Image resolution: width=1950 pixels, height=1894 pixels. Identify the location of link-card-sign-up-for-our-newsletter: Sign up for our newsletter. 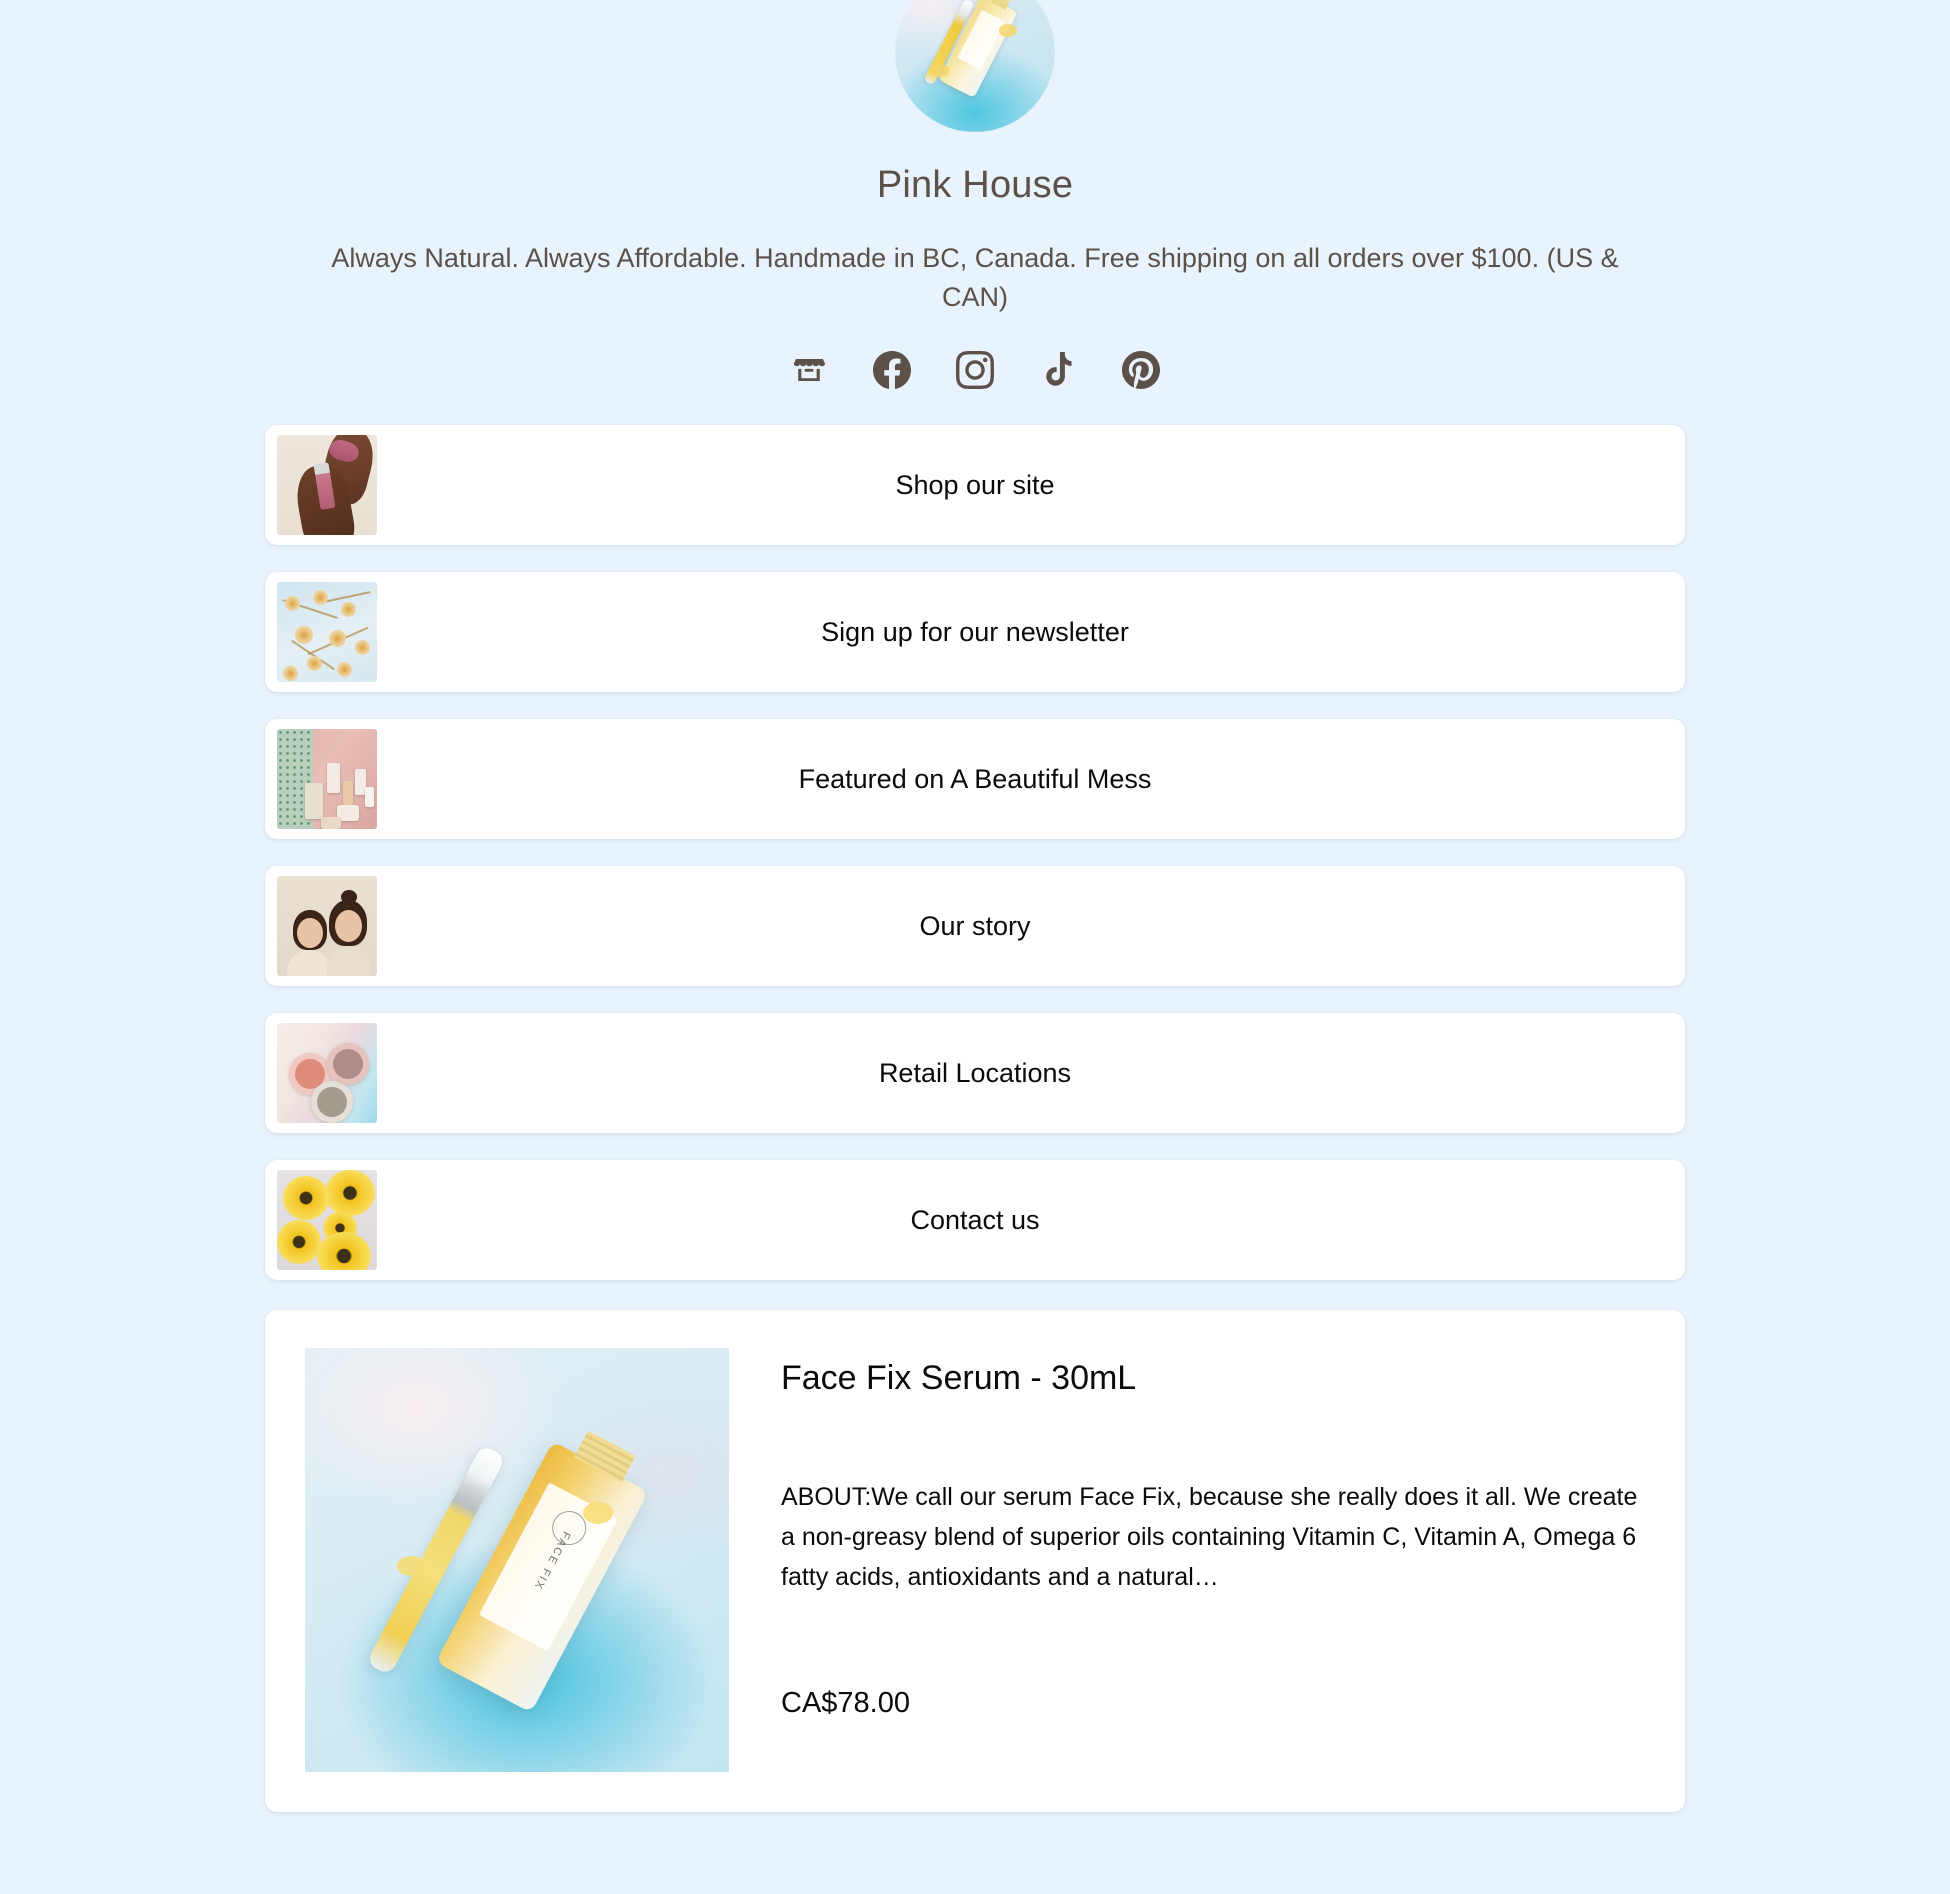
(975, 632).